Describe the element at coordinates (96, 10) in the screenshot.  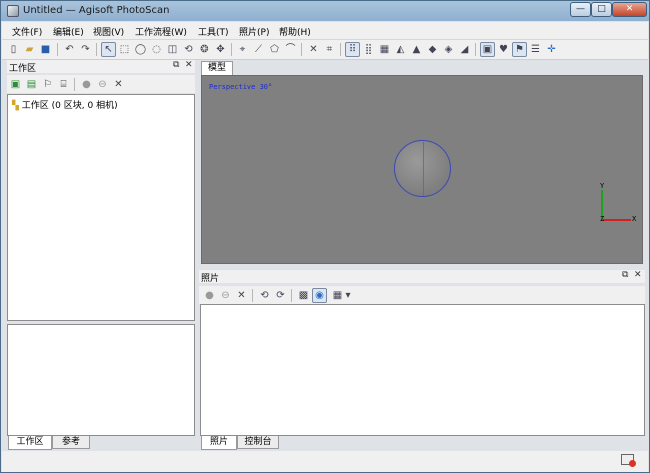
I see `window-title: Untitled — Agisoft PhotoScan` at that location.